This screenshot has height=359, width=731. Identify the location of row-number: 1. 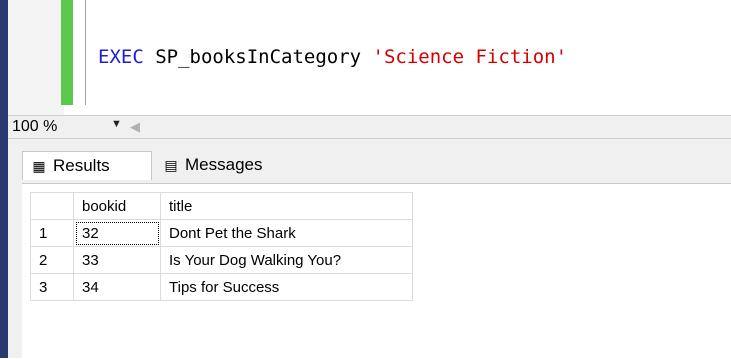
(52, 233).